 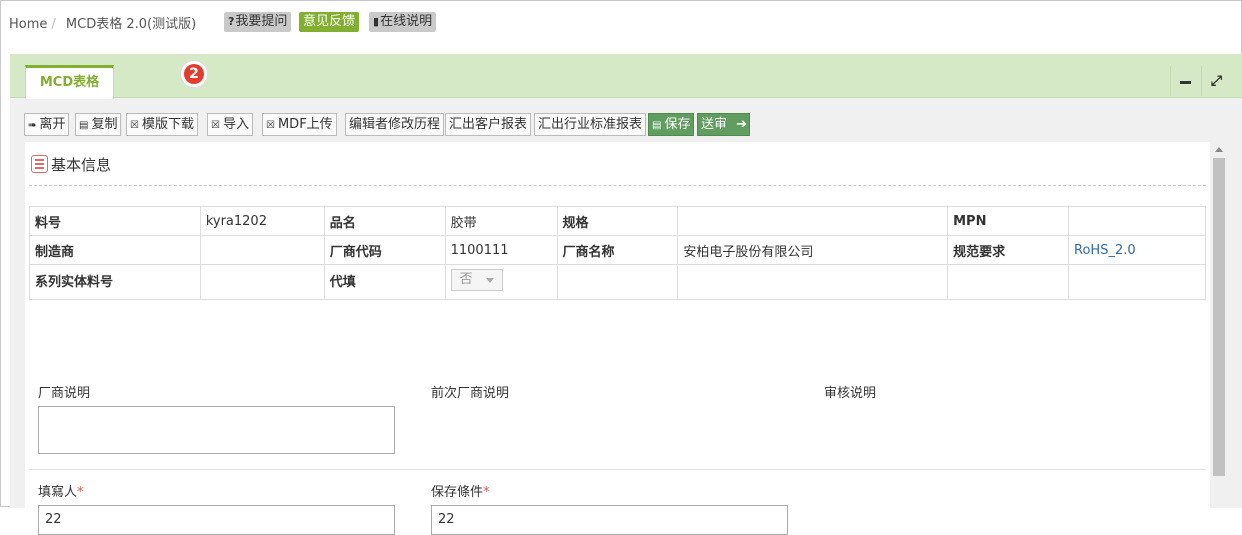 I want to click on standard-link: RoHS_2.0, so click(x=1137, y=250).